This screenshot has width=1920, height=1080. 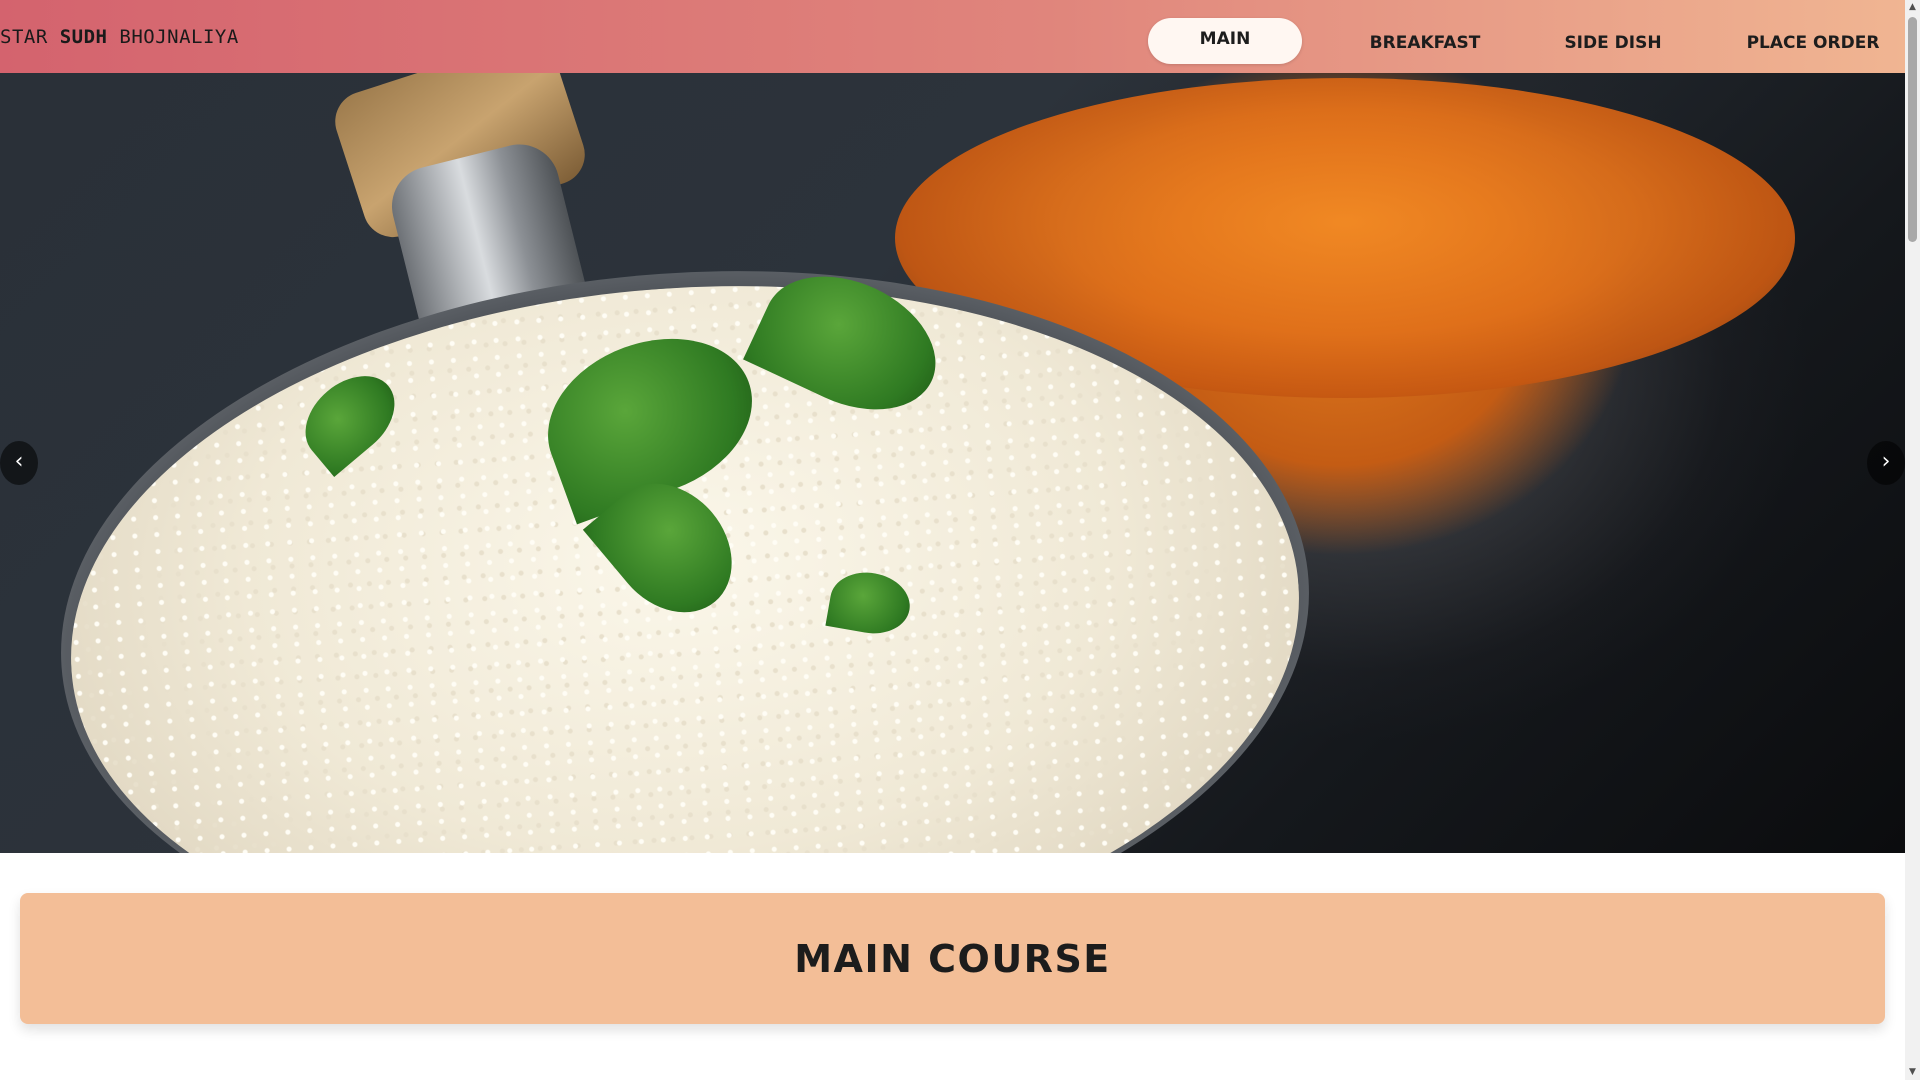 I want to click on brand-logo: STAR SUDH BHOJNALIYA, so click(x=119, y=37).